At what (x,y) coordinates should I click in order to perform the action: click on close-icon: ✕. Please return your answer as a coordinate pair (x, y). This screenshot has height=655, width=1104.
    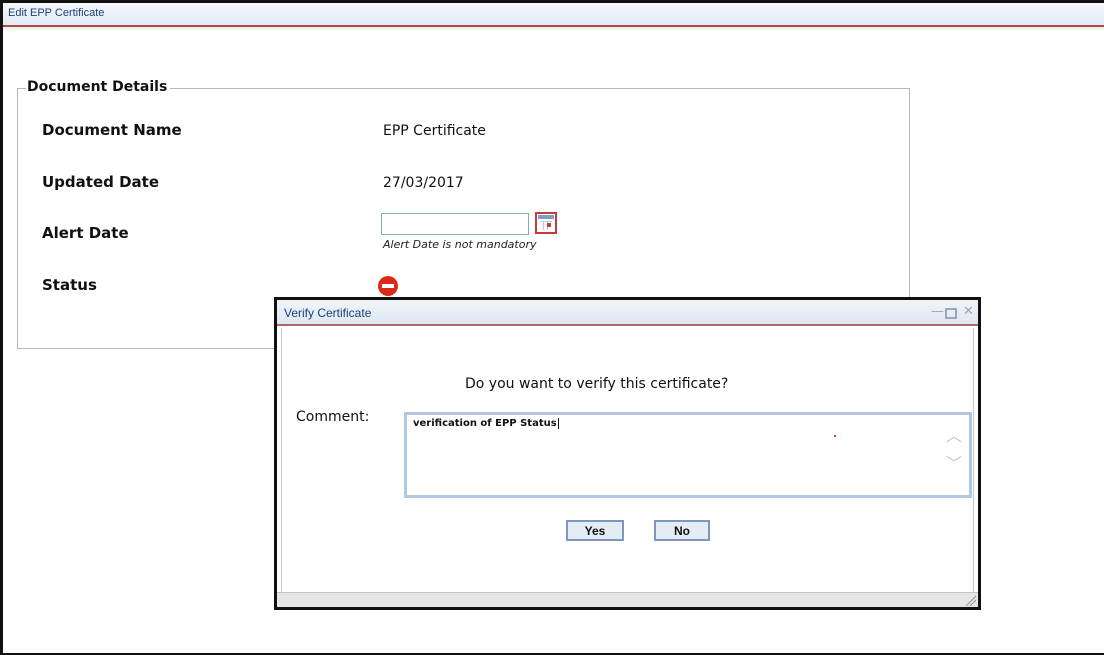
    Looking at the image, I should click on (968, 311).